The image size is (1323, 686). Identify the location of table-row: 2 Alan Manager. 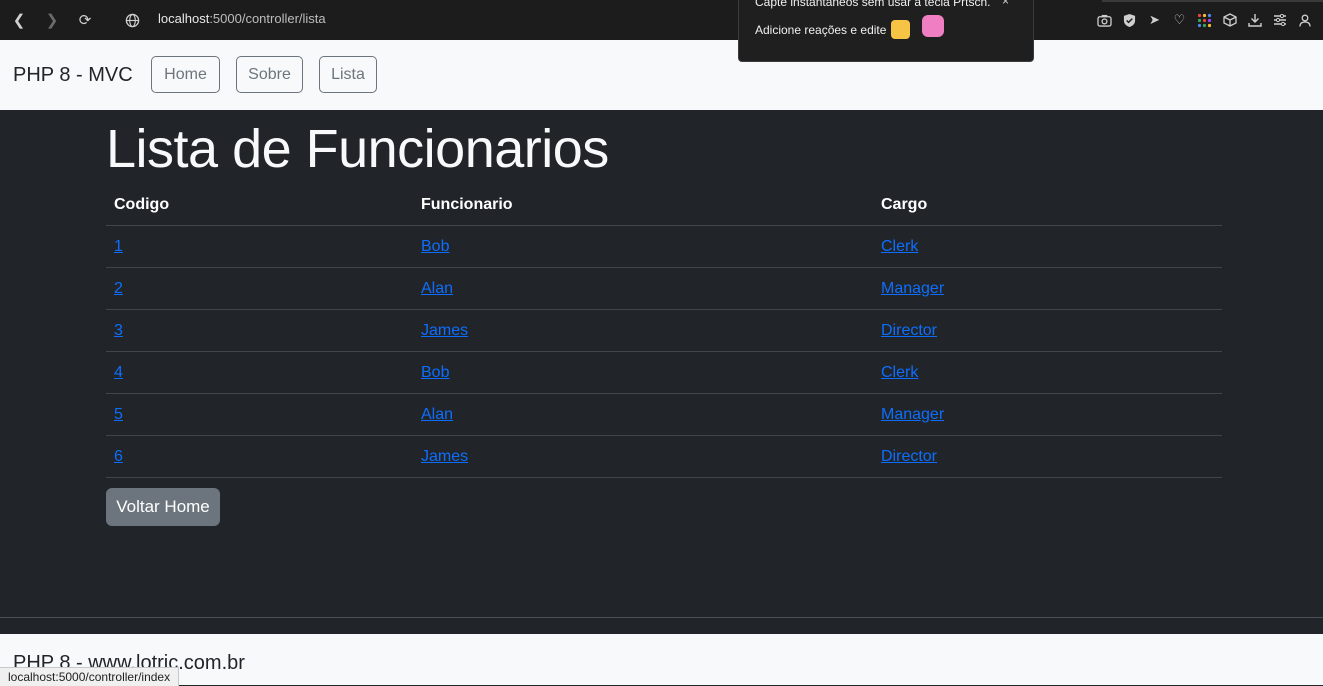
(664, 288).